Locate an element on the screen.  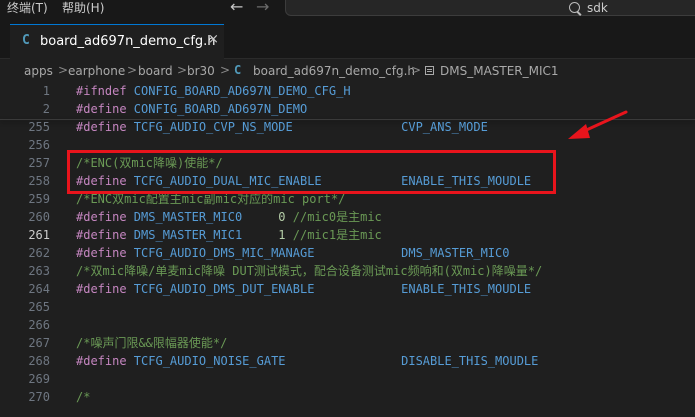
symbol-constant-icon is located at coordinates (429, 70).